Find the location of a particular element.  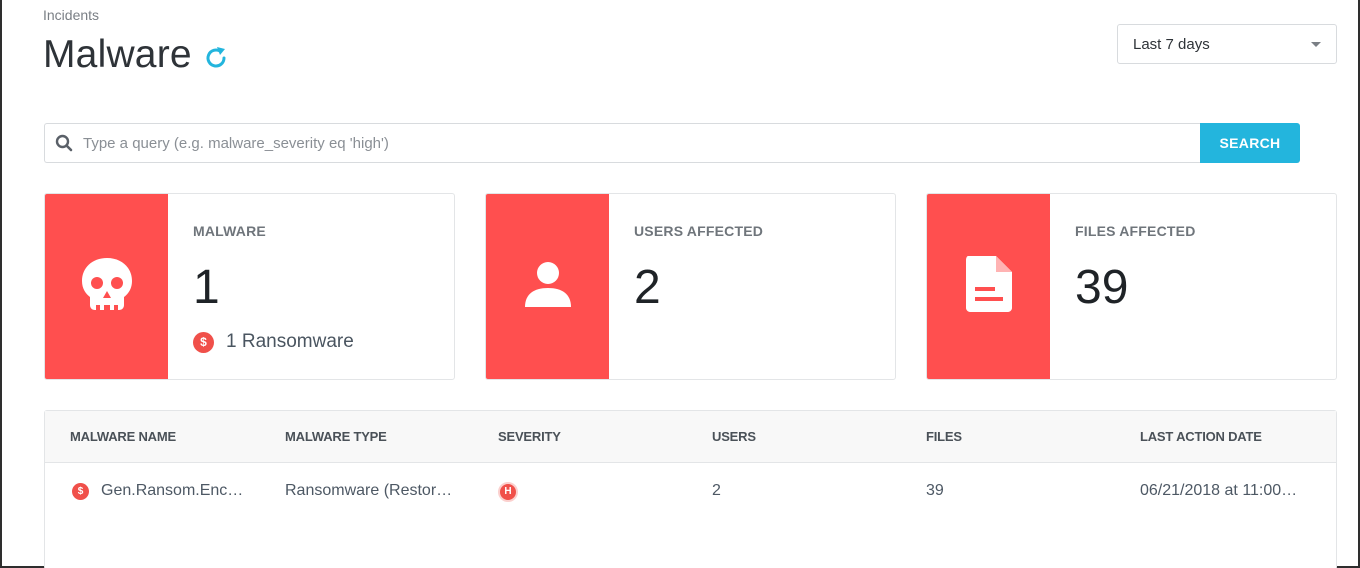

search-input is located at coordinates (641, 143).